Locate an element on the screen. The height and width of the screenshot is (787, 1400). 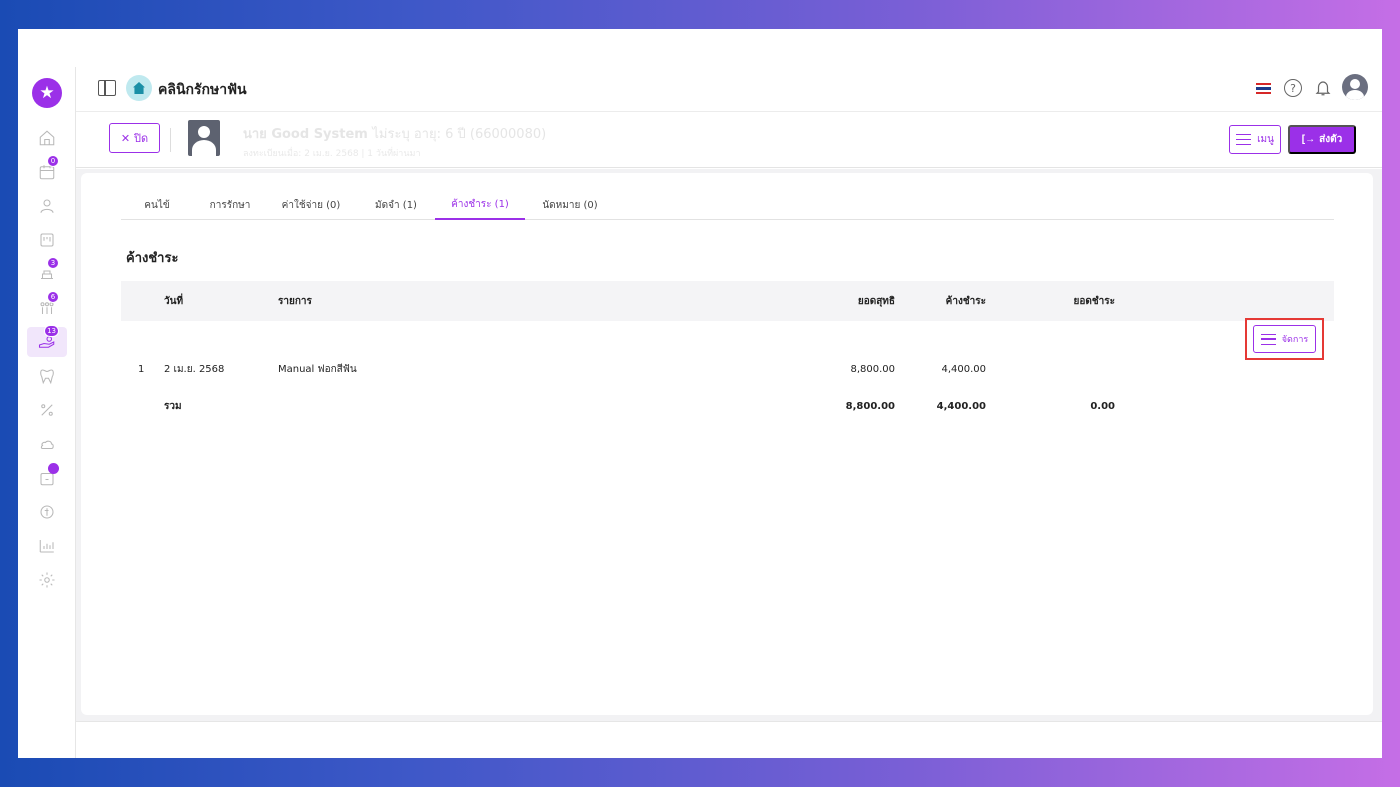
chart-icon is located at coordinates (46, 546).